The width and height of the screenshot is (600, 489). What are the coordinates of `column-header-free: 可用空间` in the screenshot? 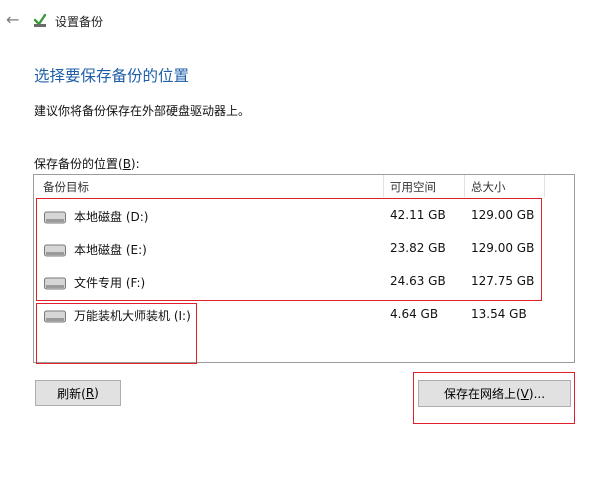 It's located at (413, 187).